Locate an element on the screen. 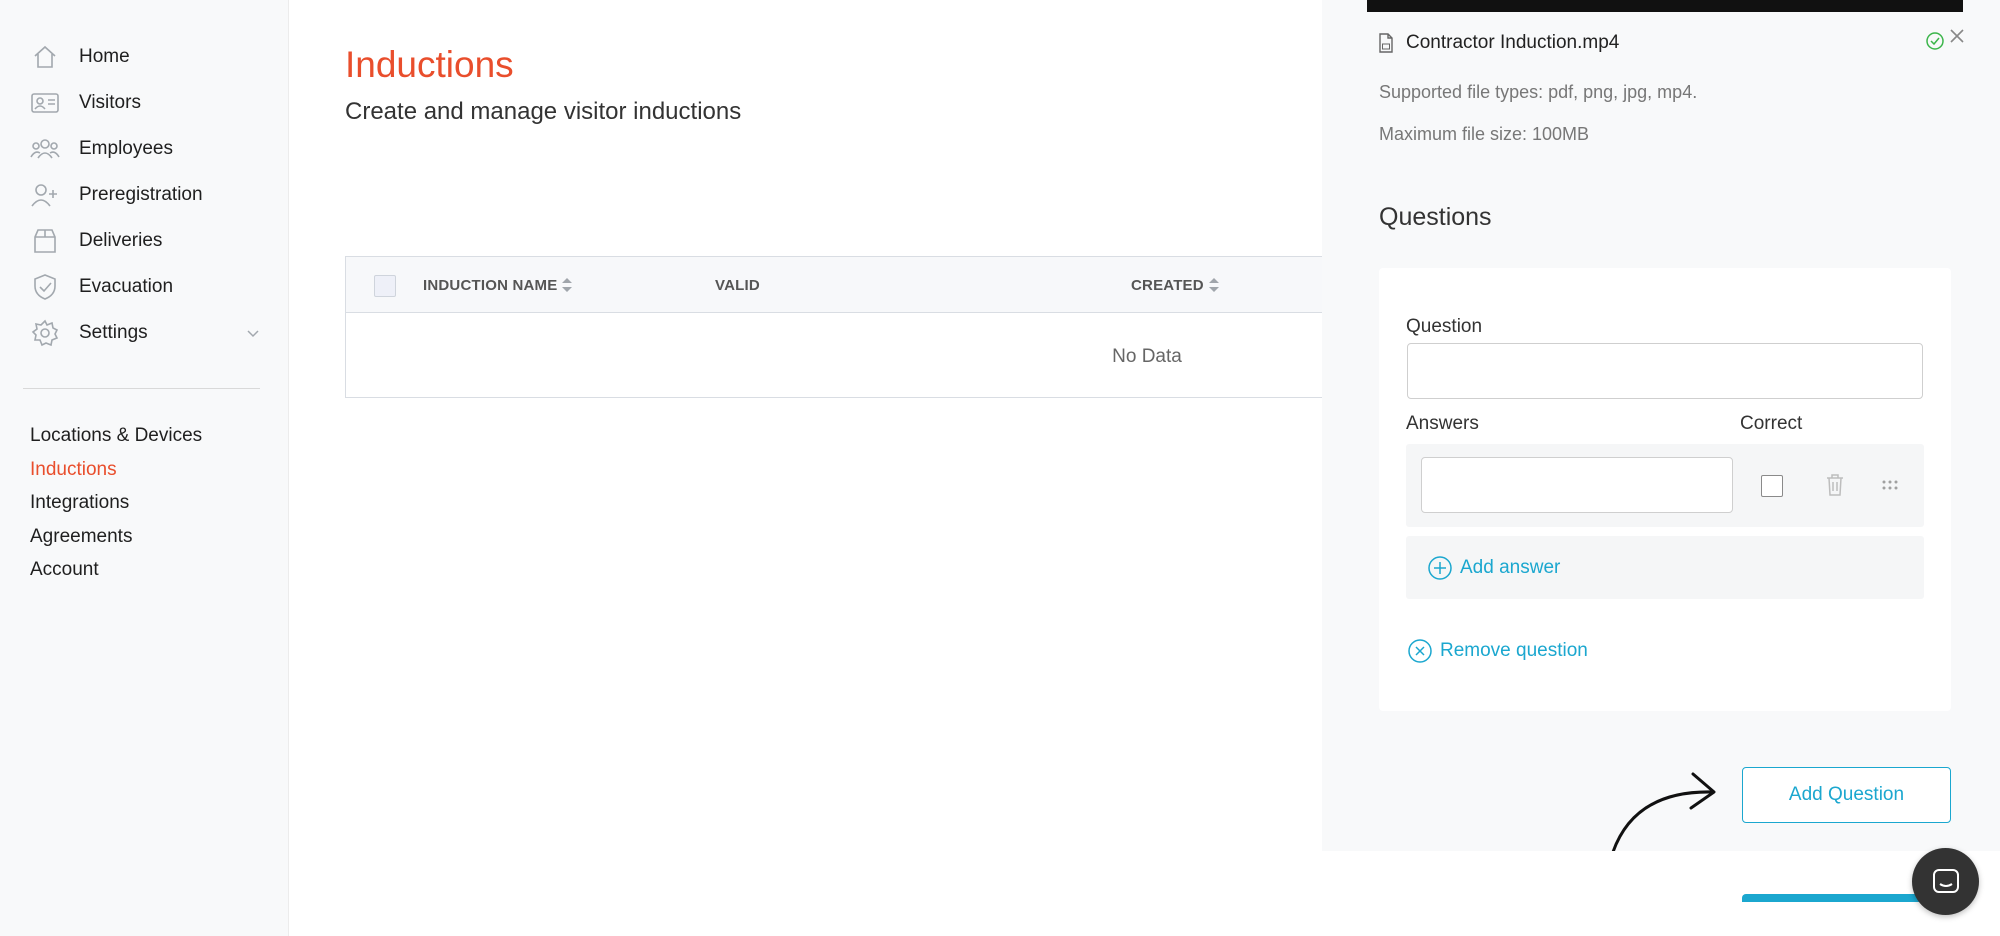 The image size is (2000, 936). sidebar-item-preregistration: Preregistration is located at coordinates (116, 195).